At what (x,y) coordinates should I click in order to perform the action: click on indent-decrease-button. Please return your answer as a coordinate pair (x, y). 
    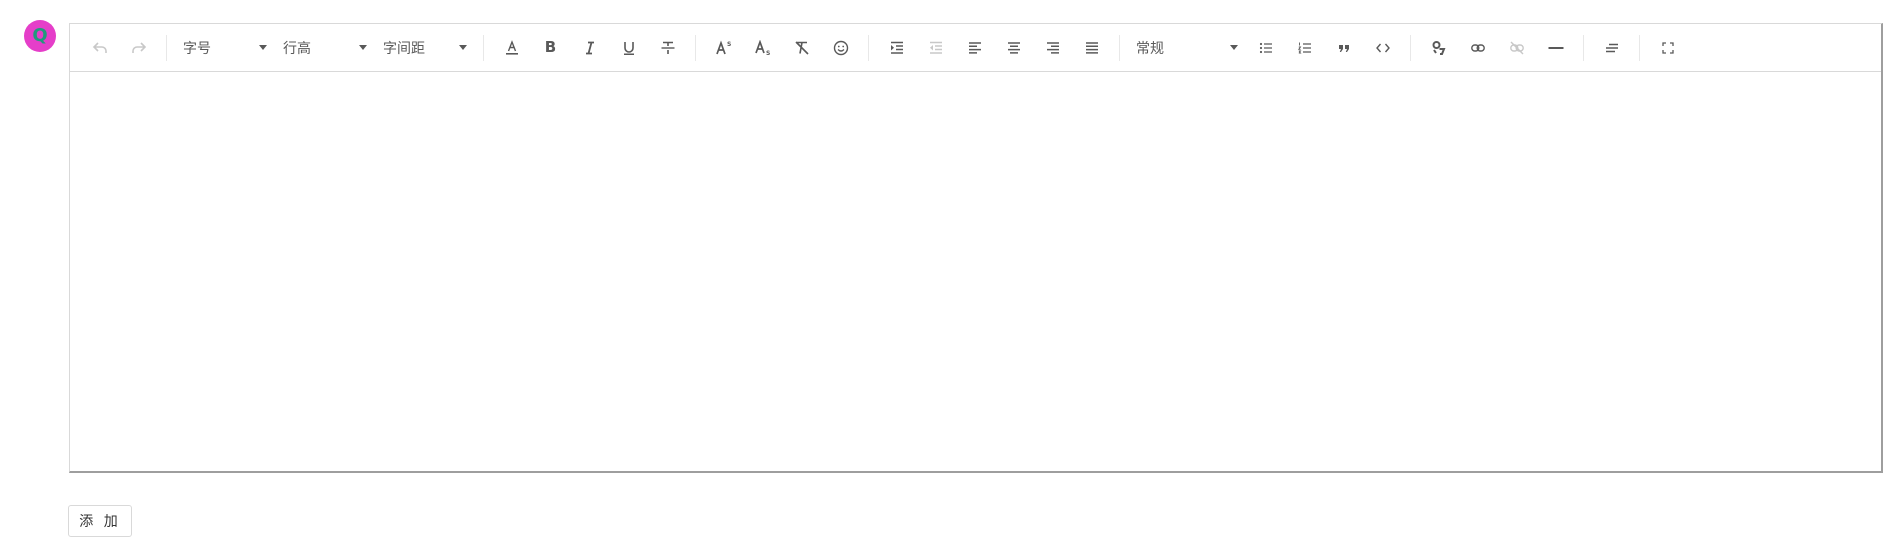
    Looking at the image, I should click on (935, 48).